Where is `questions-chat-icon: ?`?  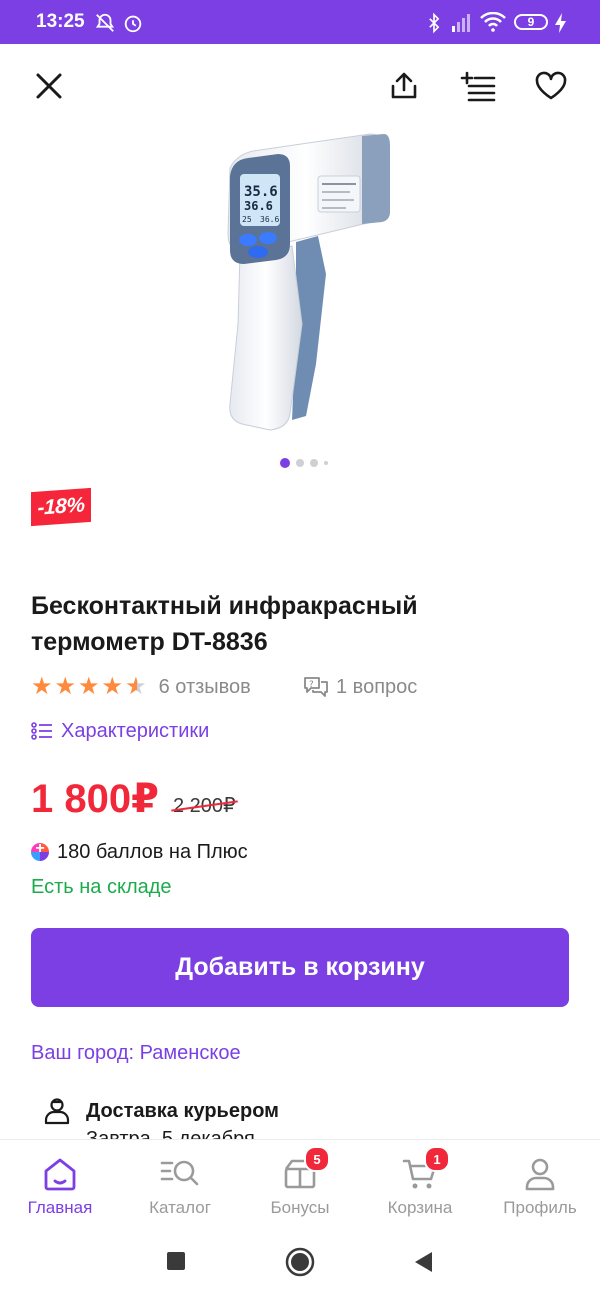 questions-chat-icon: ? is located at coordinates (316, 687).